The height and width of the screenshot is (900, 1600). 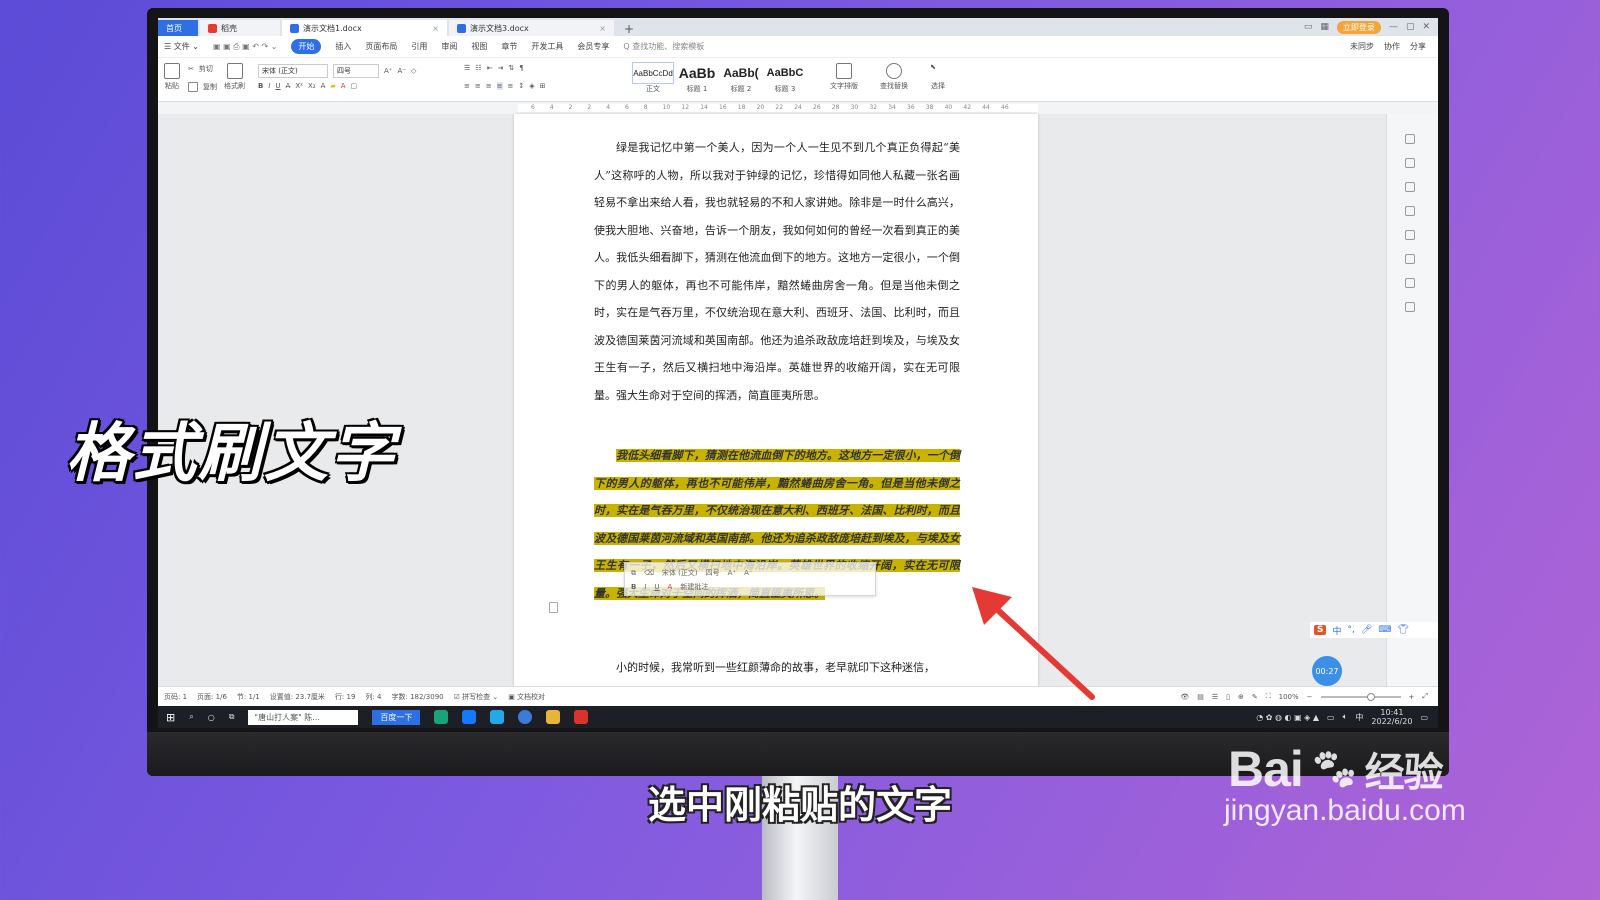 What do you see at coordinates (713, 573) in the screenshot?
I see `minibar-size: 四号` at bounding box center [713, 573].